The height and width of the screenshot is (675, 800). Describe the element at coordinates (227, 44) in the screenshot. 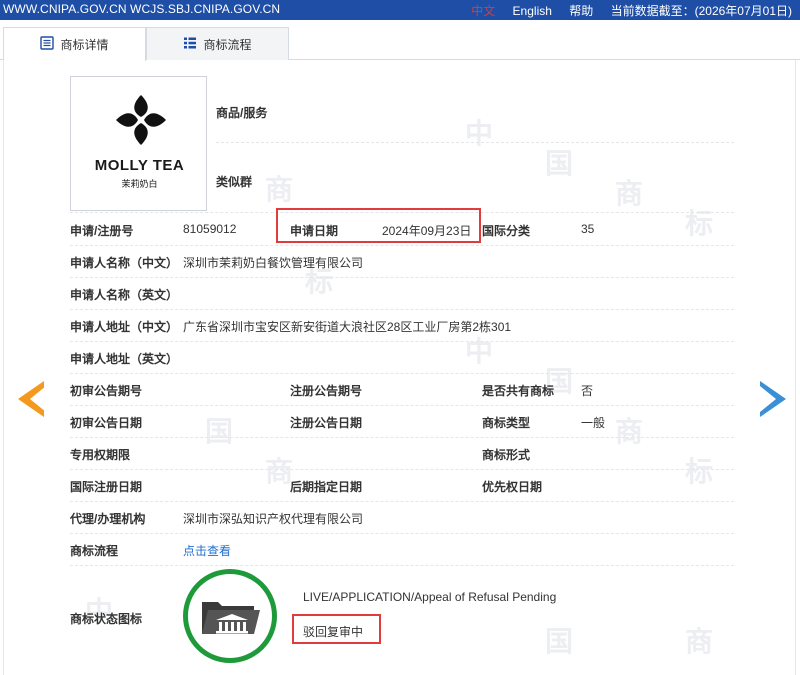

I see `tab-label: 商标流程` at that location.